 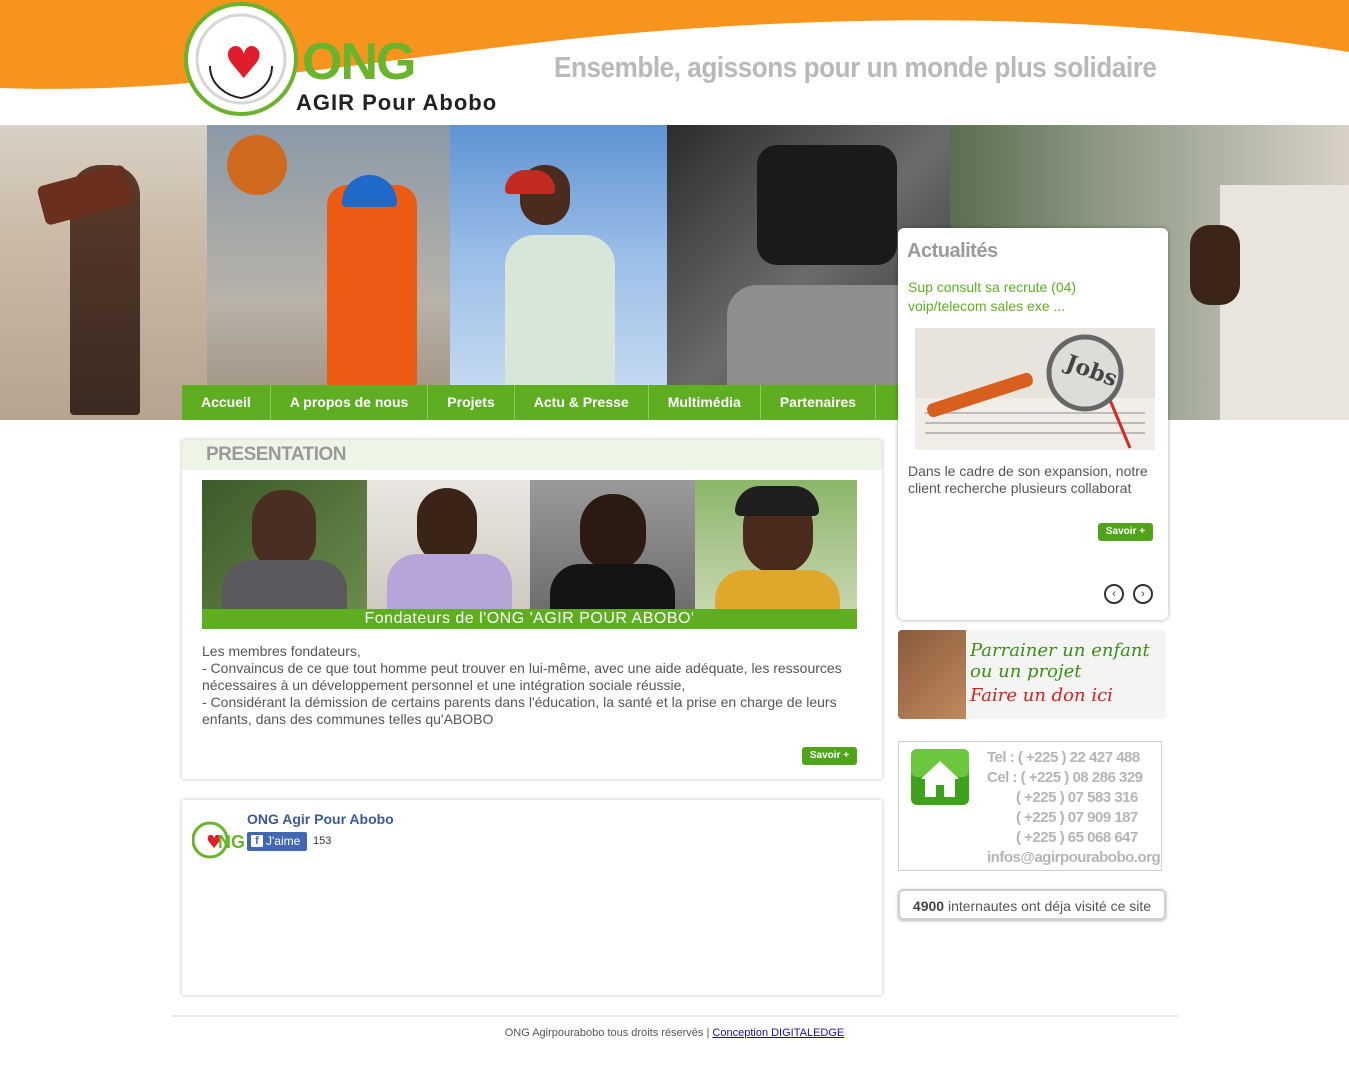 I want to click on contact-tel: Tel : ( +225 ) 22 427 488, so click(x=1063, y=757).